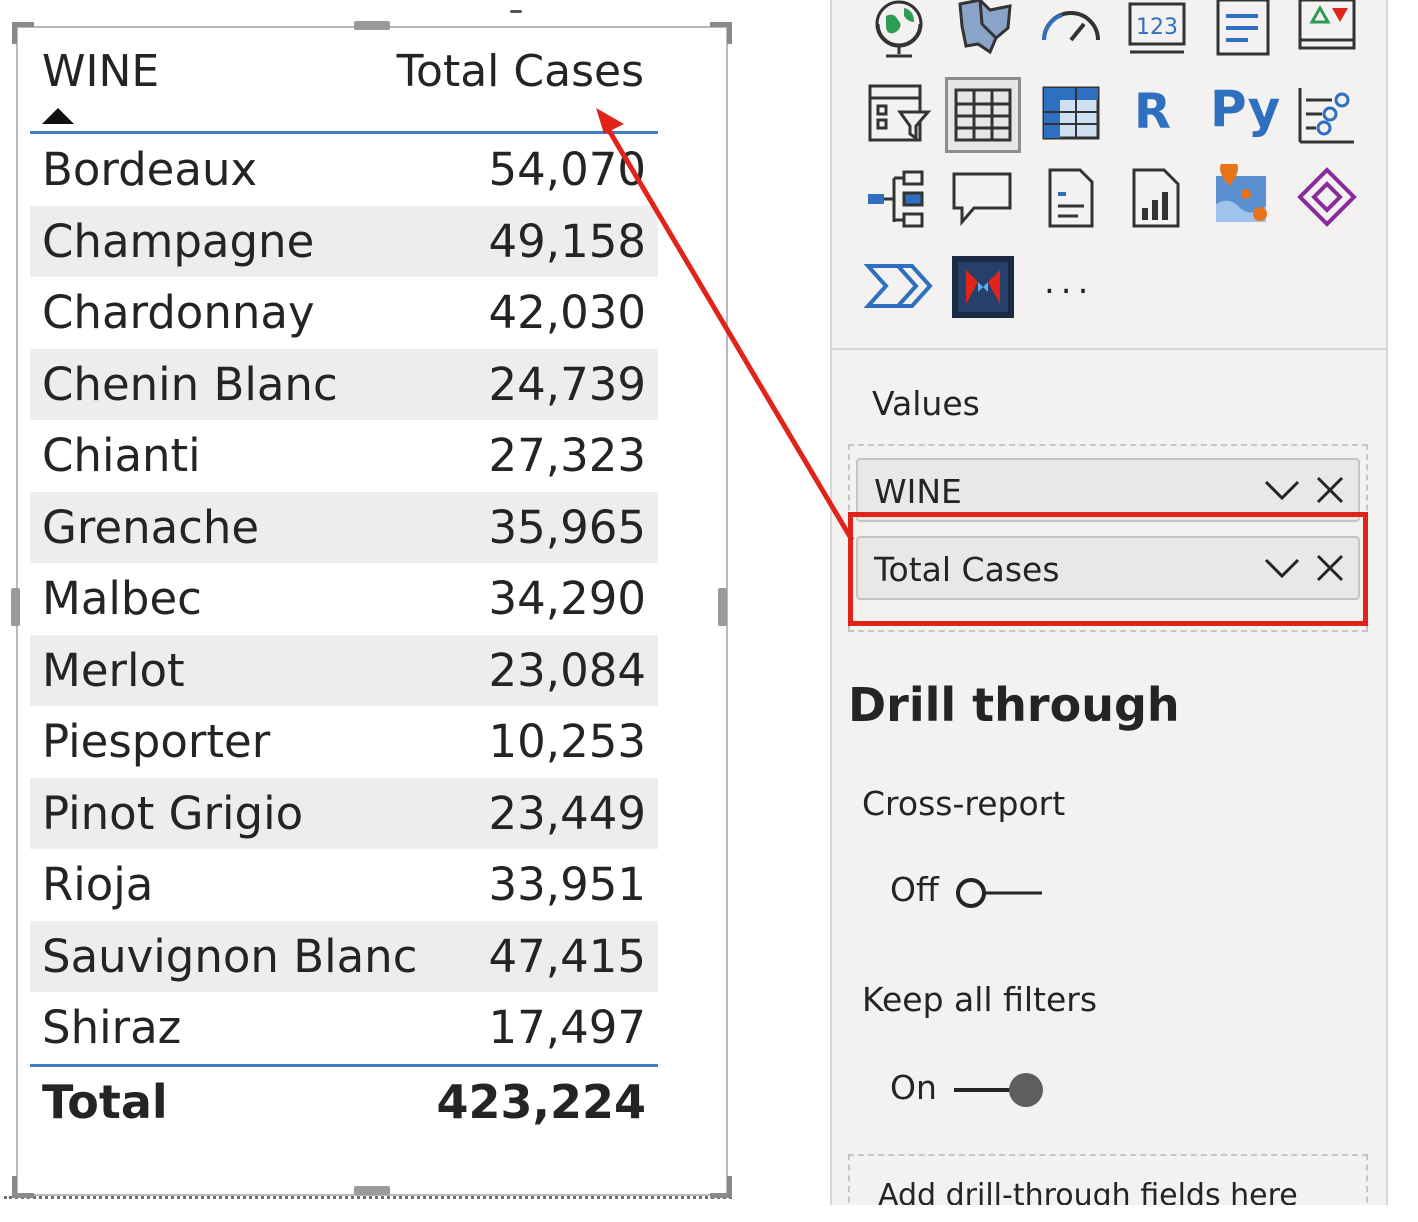  What do you see at coordinates (173, 813) in the screenshot?
I see `wine-name-cell: Pinot Grigio` at bounding box center [173, 813].